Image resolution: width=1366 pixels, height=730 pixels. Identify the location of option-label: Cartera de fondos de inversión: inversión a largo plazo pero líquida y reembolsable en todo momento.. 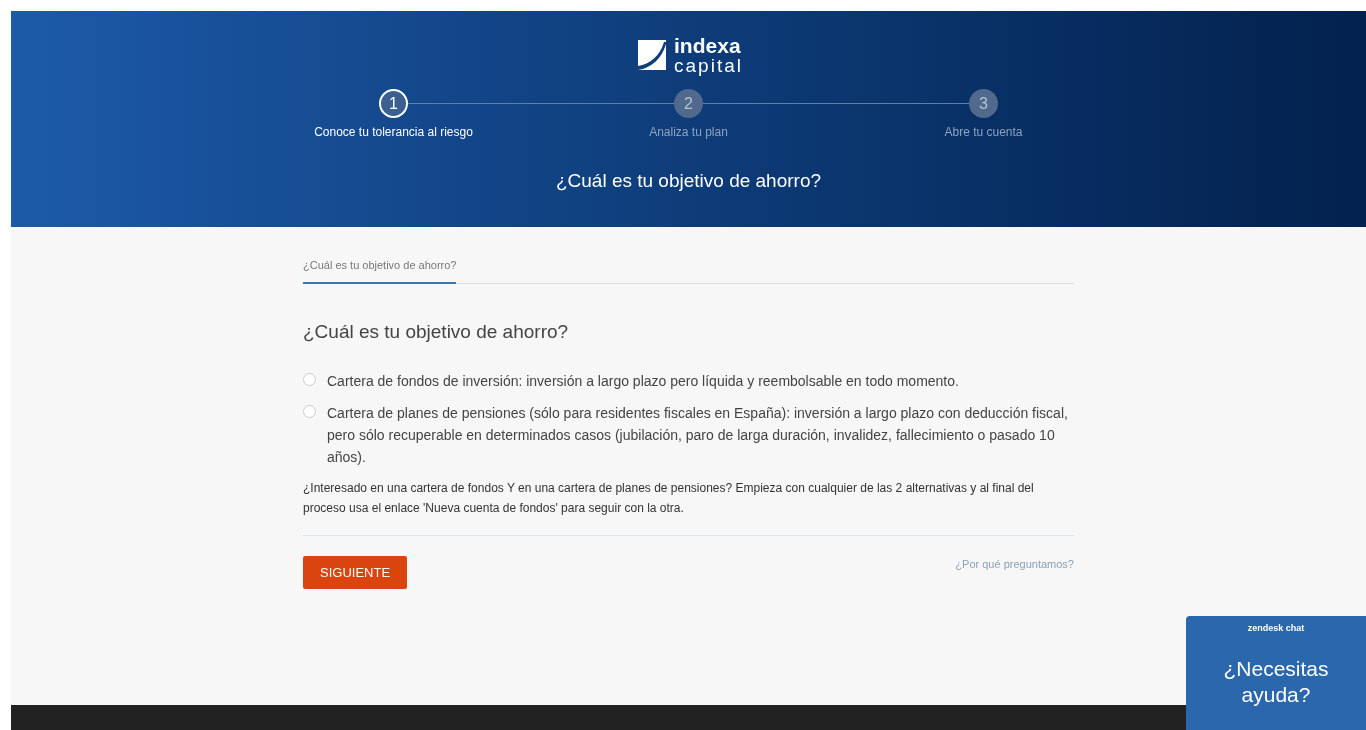
(643, 381).